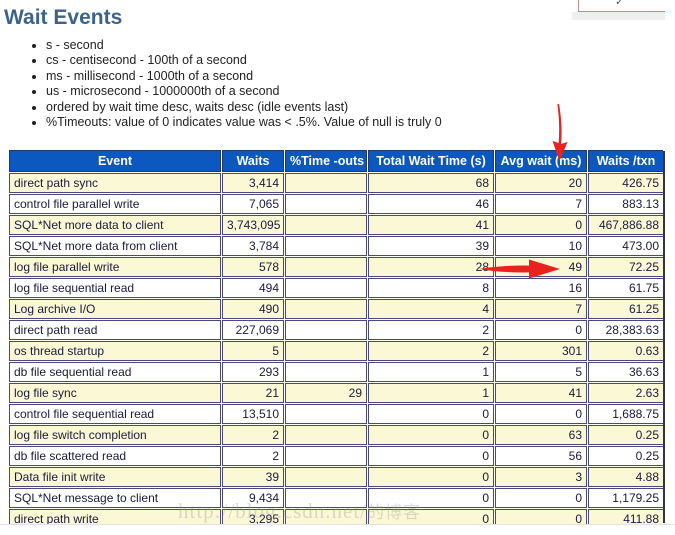  What do you see at coordinates (253, 351) in the screenshot?
I see `cell-waits: 5` at bounding box center [253, 351].